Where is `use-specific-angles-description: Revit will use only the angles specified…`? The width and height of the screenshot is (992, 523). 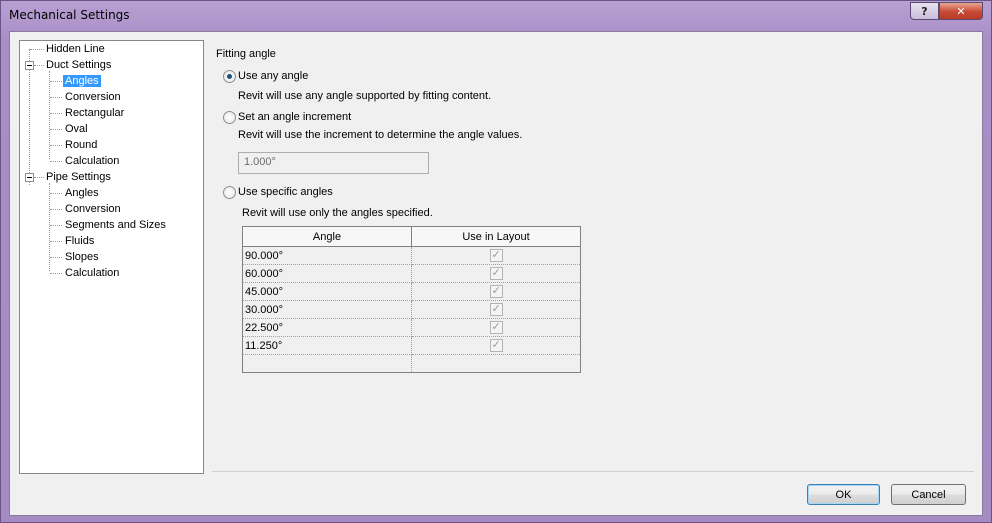 use-specific-angles-description: Revit will use only the angles specified… is located at coordinates (337, 213).